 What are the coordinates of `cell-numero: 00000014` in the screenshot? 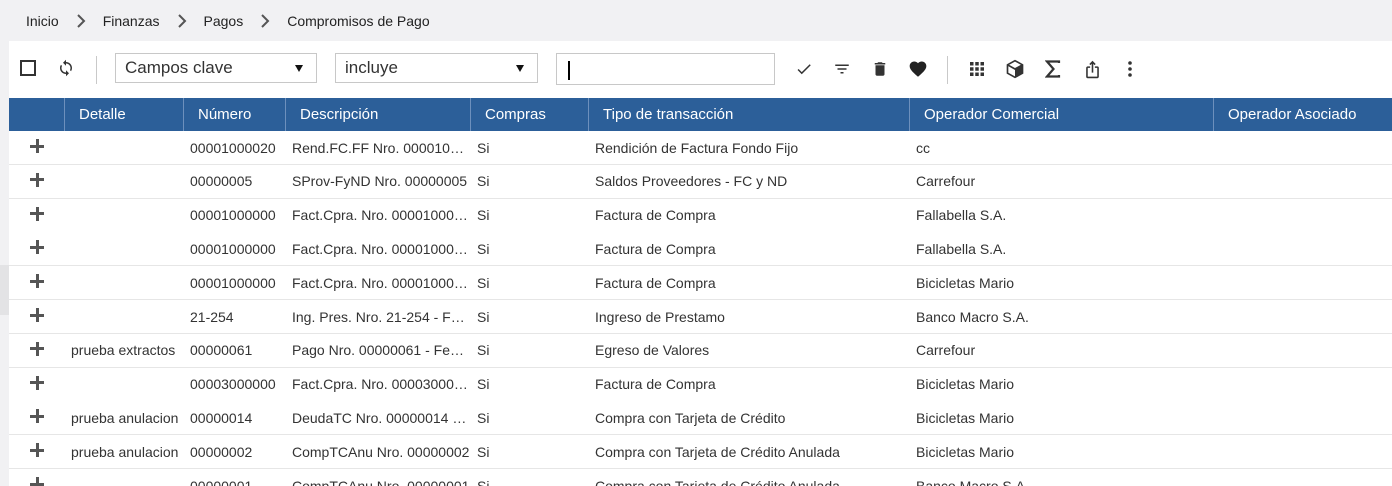 It's located at (234, 417).